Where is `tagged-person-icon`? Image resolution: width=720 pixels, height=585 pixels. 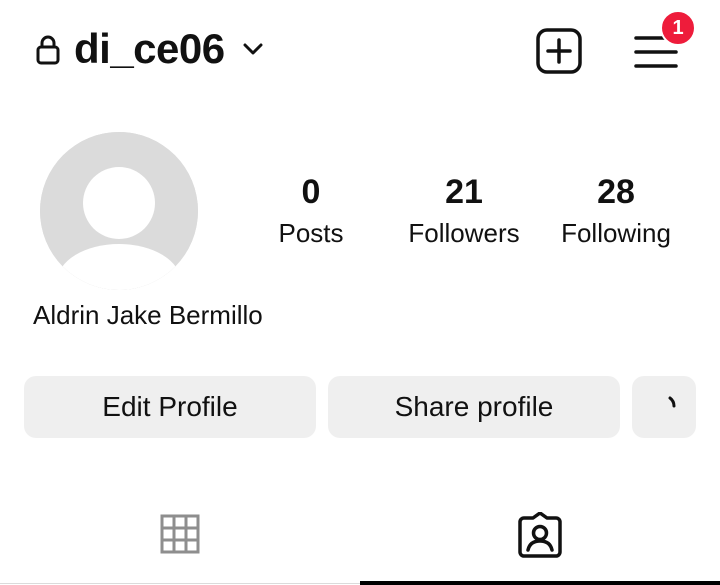 tagged-person-icon is located at coordinates (540, 535).